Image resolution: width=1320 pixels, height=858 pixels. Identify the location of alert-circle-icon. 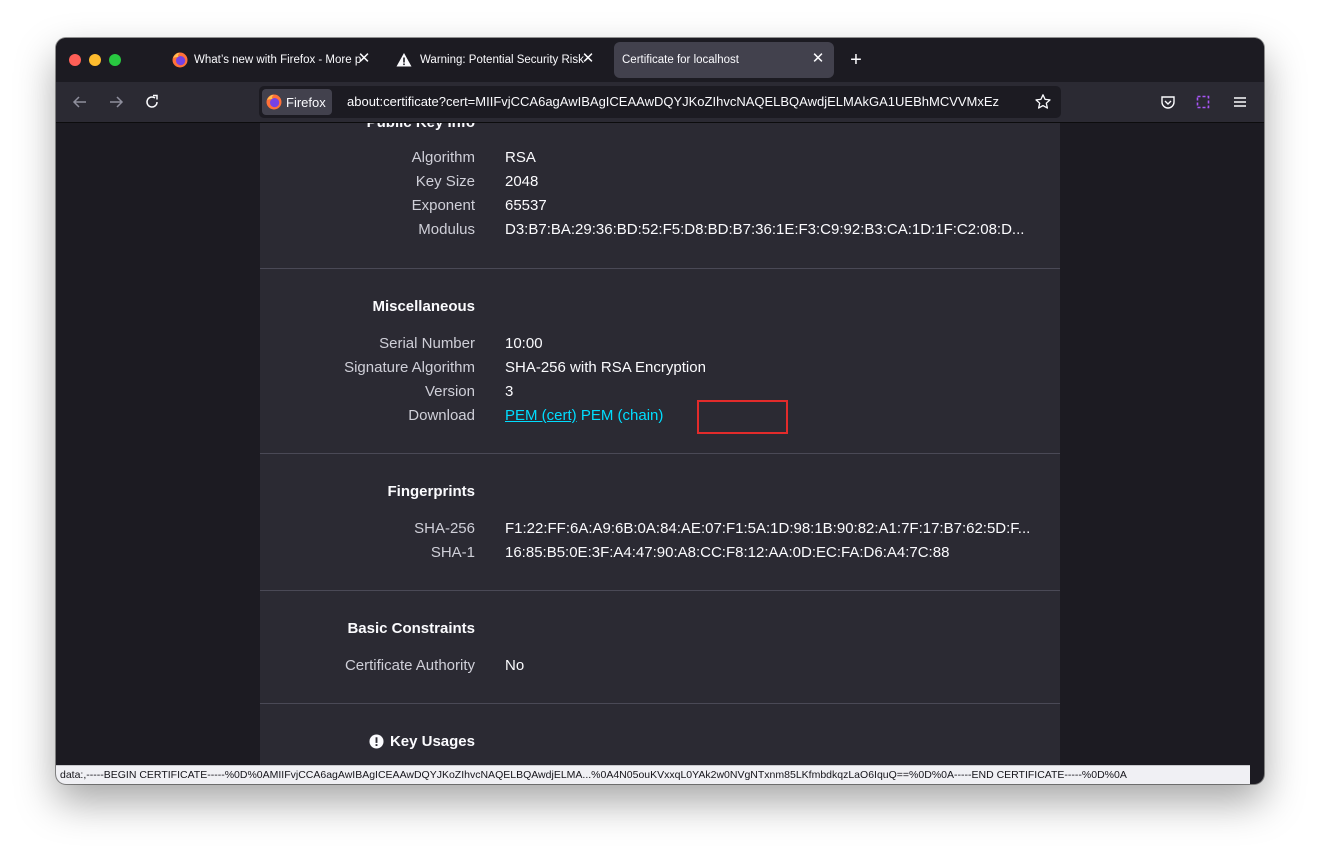
(376, 741).